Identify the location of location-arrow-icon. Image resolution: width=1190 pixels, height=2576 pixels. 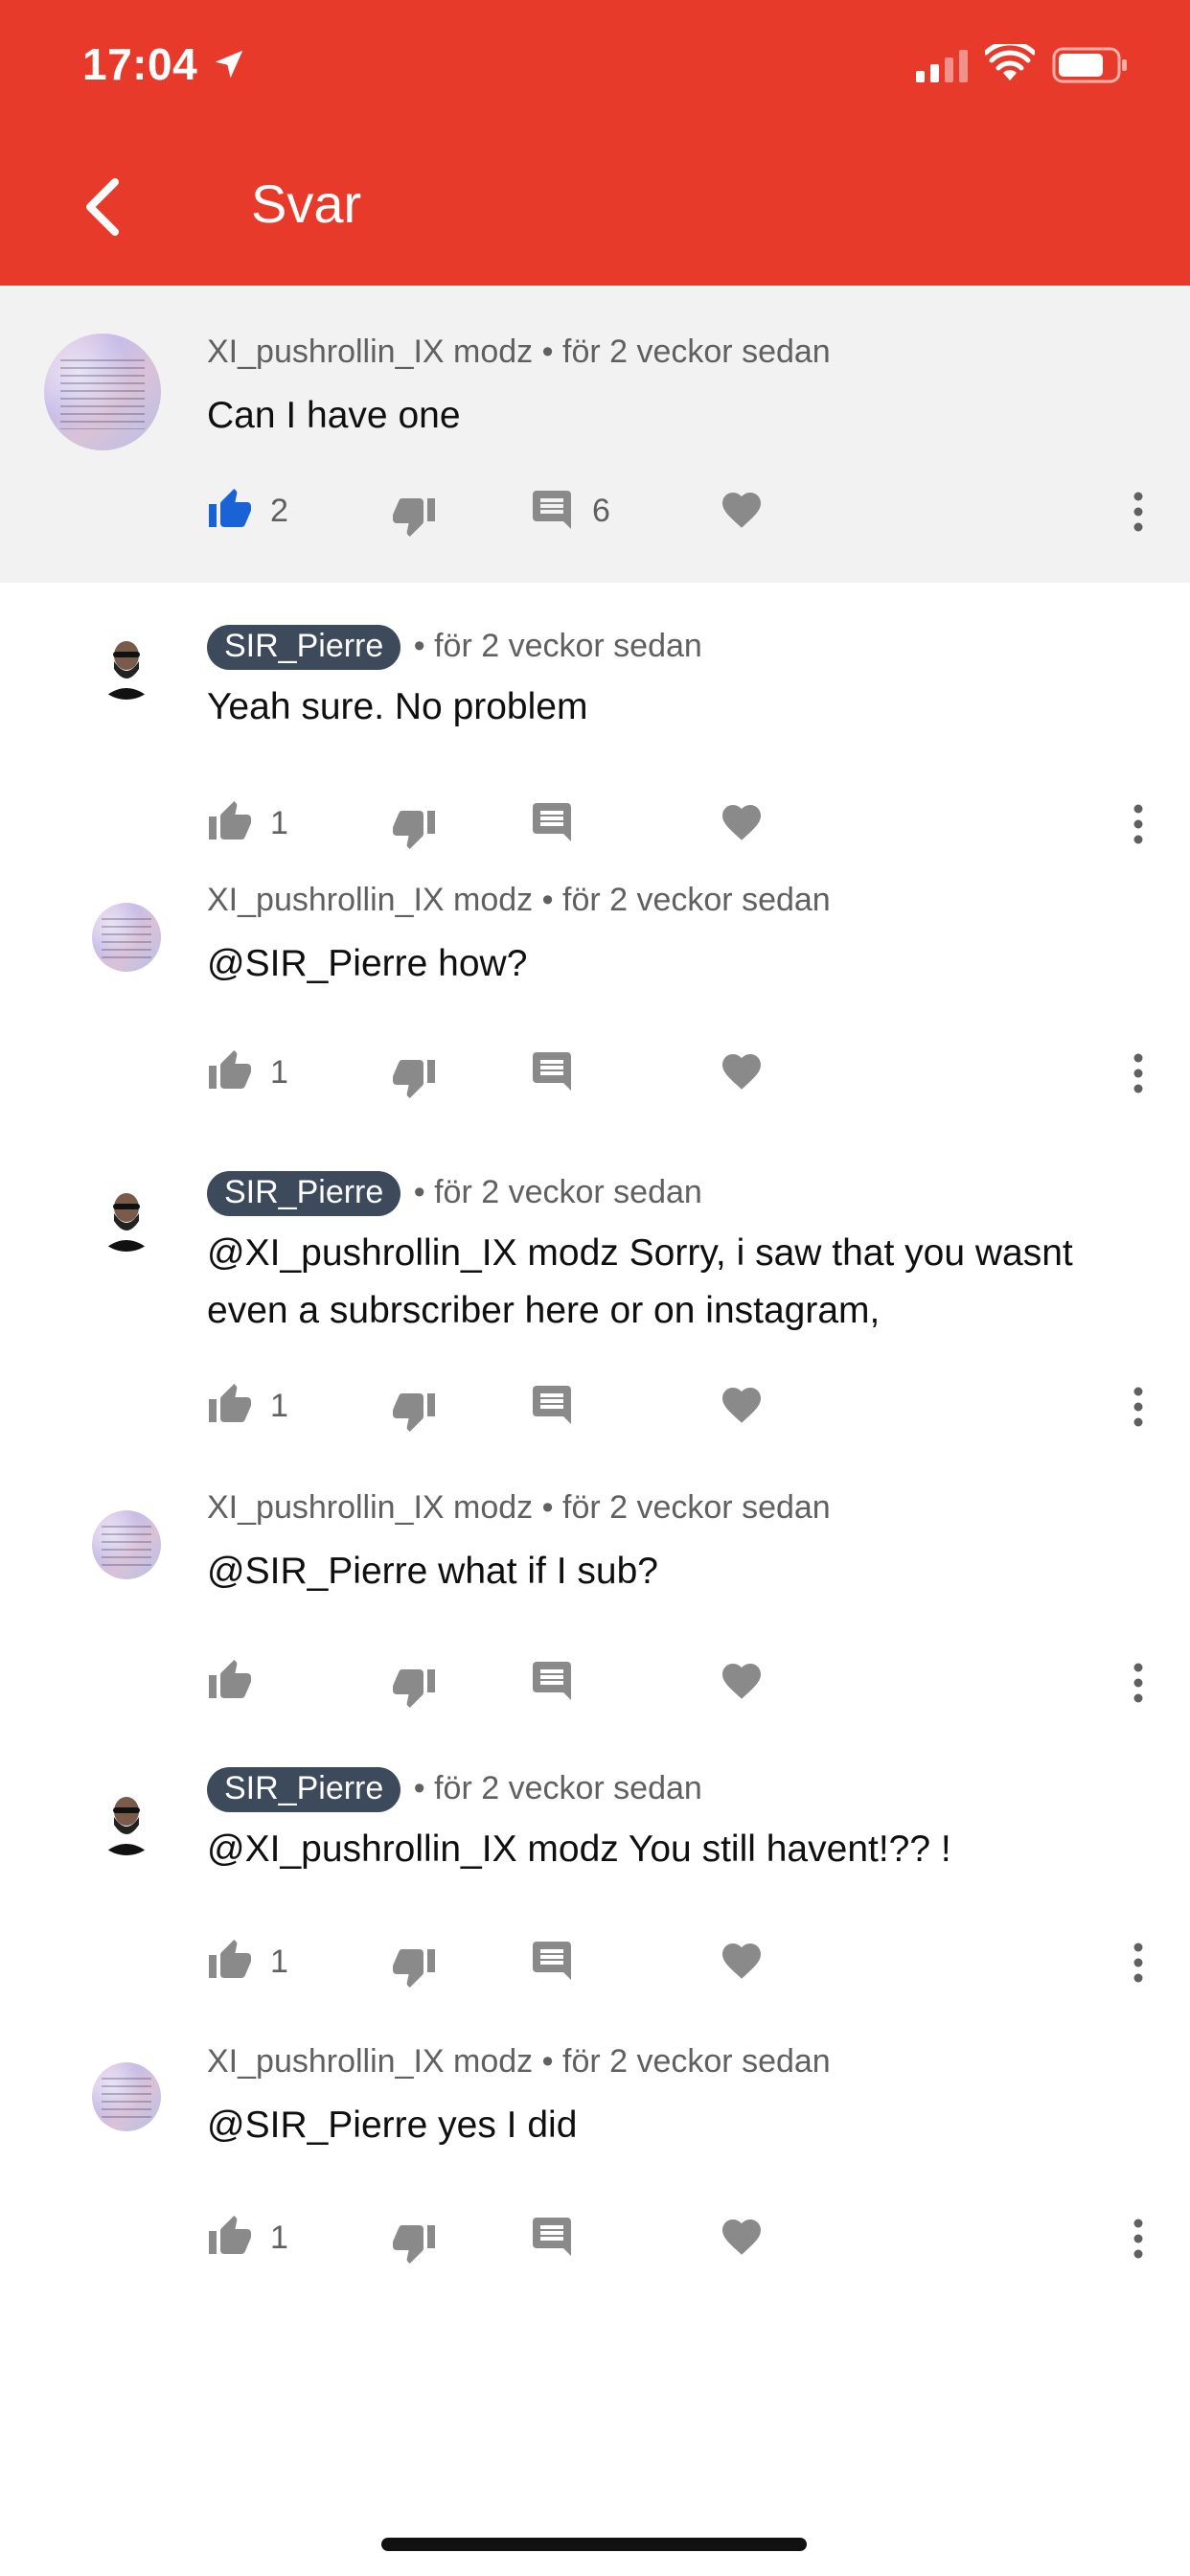
(229, 64).